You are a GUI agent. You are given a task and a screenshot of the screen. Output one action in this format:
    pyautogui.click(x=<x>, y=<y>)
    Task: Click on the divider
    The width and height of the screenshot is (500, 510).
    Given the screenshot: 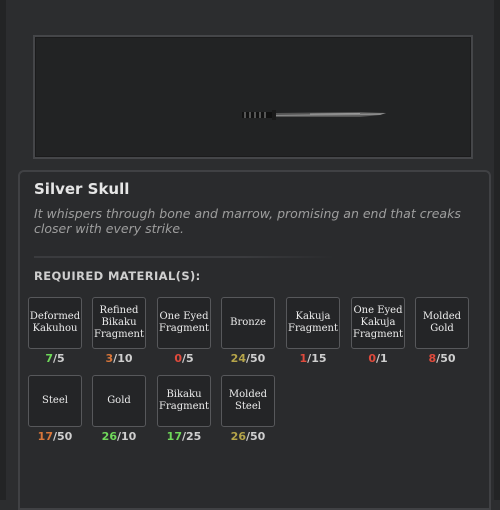 What is the action you would take?
    pyautogui.click(x=184, y=257)
    